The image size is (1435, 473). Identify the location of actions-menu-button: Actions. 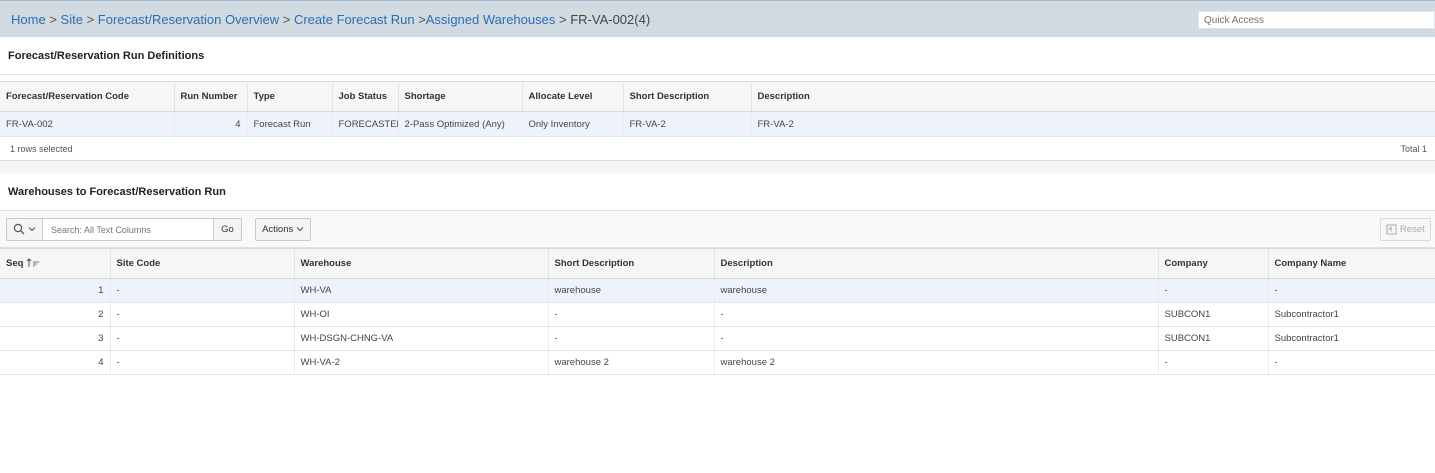
(283, 229).